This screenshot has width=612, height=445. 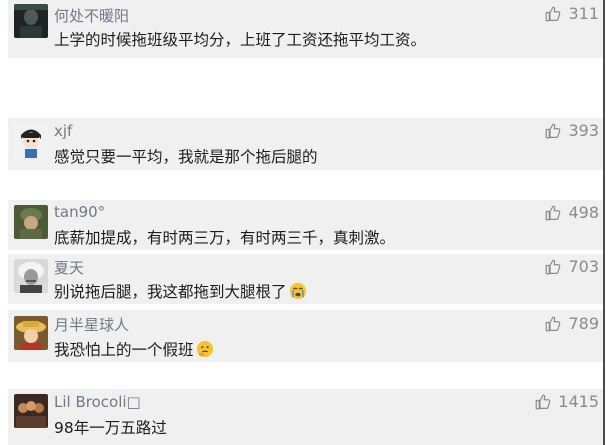 What do you see at coordinates (186, 157) in the screenshot?
I see `comment-text: 感觉只要一平均，我就是那个拖后腿的` at bounding box center [186, 157].